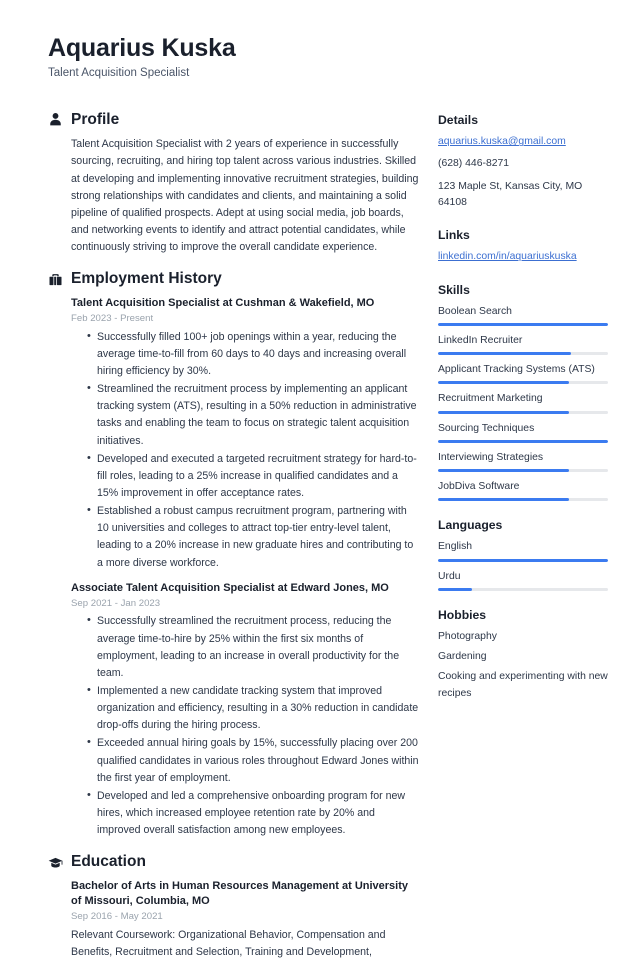  Describe the element at coordinates (458, 119) in the screenshot. I see `details-title: Details` at that location.